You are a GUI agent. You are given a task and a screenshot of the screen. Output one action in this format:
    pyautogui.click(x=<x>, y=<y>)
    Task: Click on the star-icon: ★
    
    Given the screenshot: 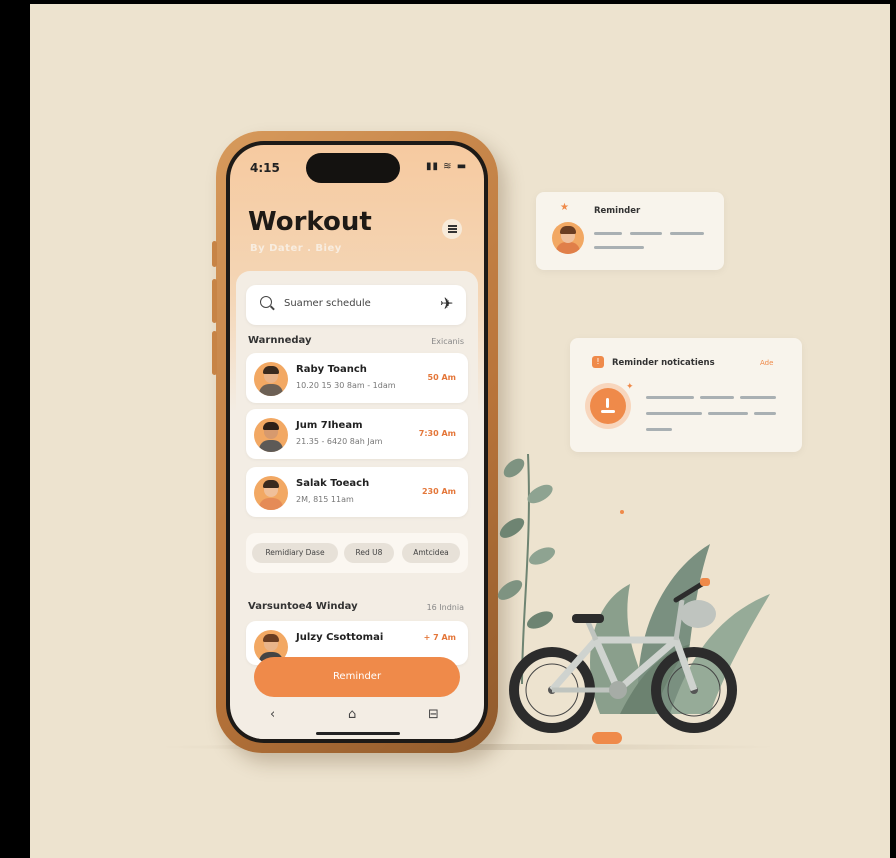 What is the action you would take?
    pyautogui.click(x=564, y=207)
    